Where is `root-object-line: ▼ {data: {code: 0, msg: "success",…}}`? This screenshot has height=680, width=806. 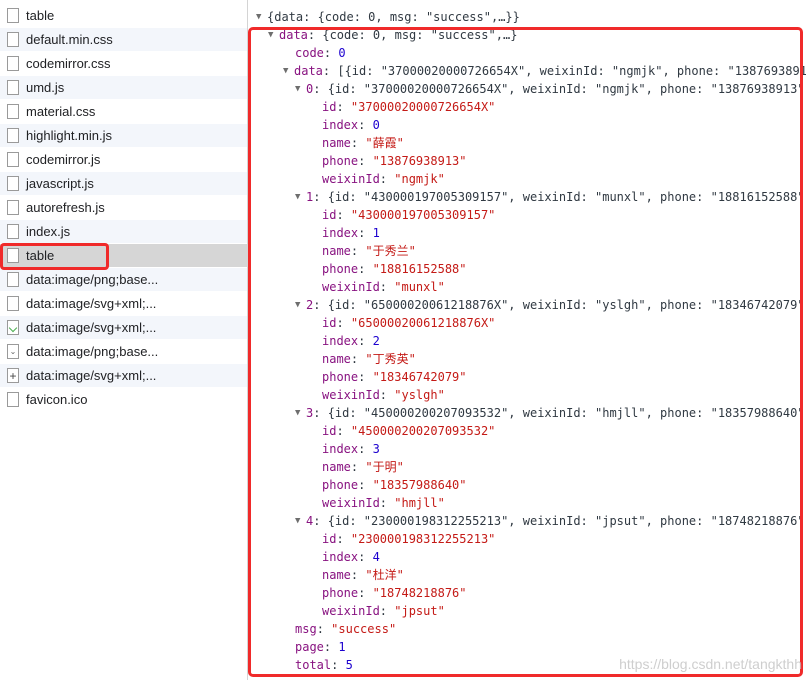 root-object-line: ▼ {data: {code: 0, msg: "success",…}} is located at coordinates (388, 17).